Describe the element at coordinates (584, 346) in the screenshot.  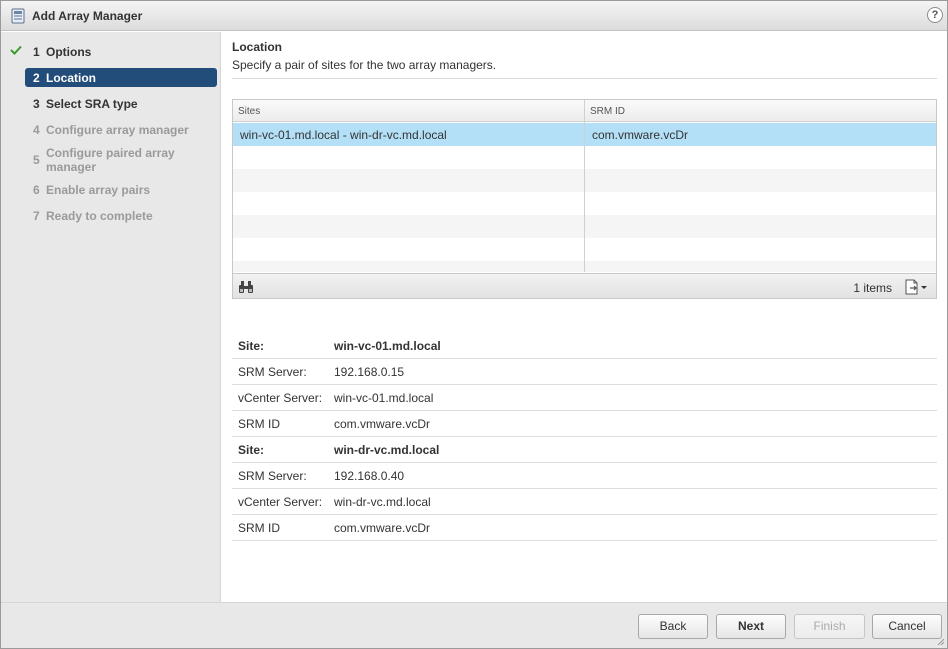
I see `detail-row-site: Site: win-vc-01.md.local` at that location.